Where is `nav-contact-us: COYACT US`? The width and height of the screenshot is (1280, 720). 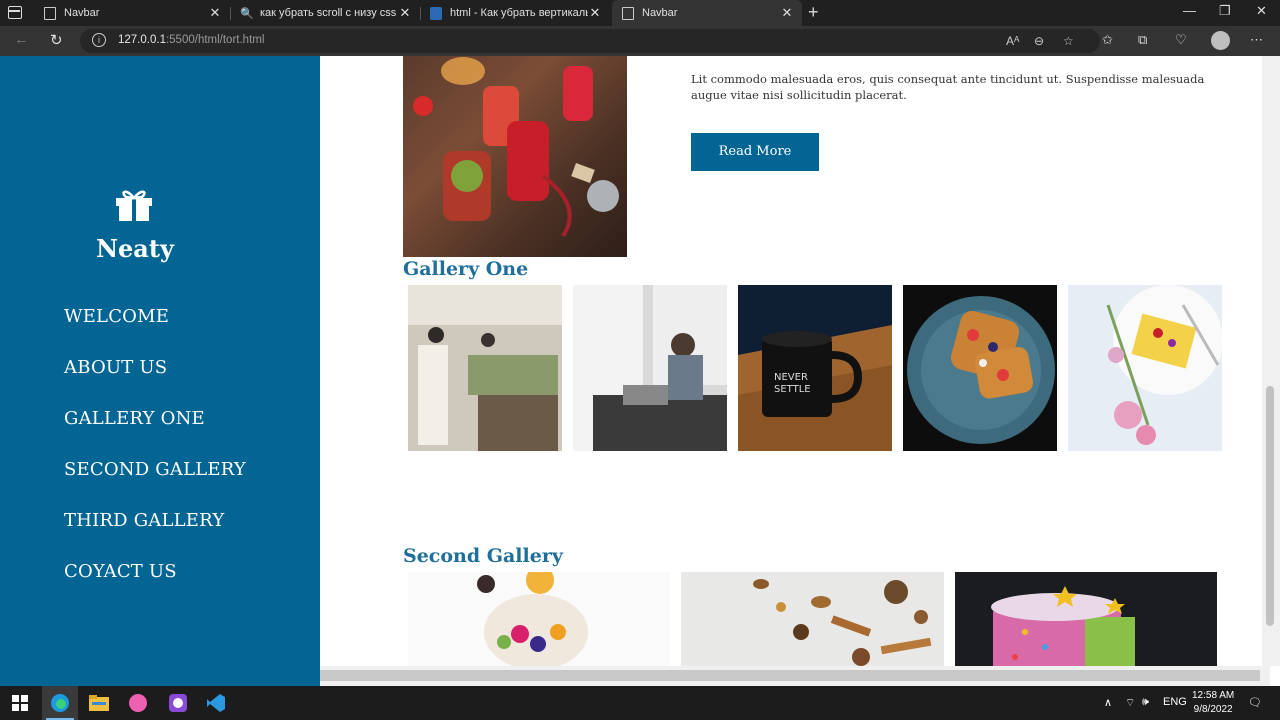 nav-contact-us: COYACT US is located at coordinates (120, 571).